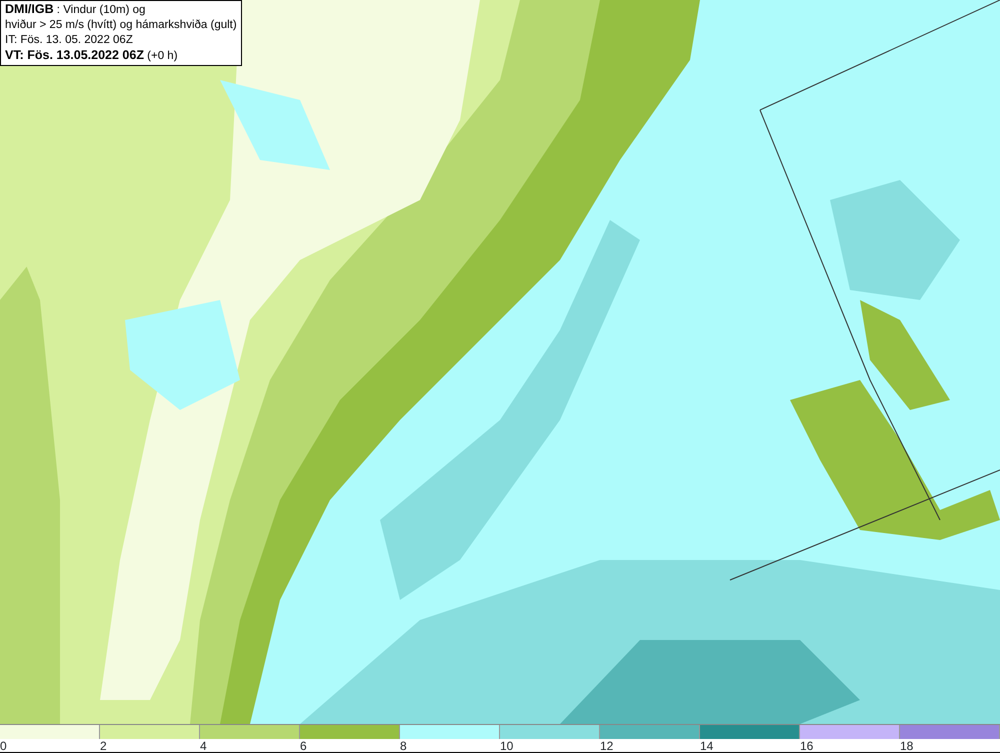  What do you see at coordinates (203, 746) in the screenshot?
I see `legend-label: 4` at bounding box center [203, 746].